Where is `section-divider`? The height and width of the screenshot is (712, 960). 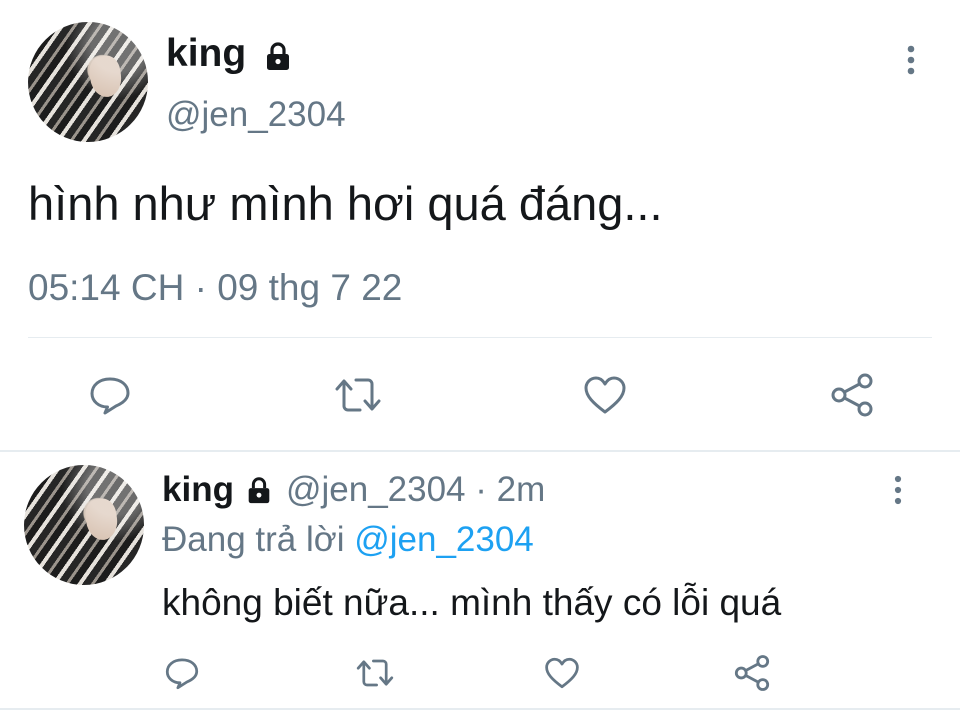
section-divider is located at coordinates (480, 451).